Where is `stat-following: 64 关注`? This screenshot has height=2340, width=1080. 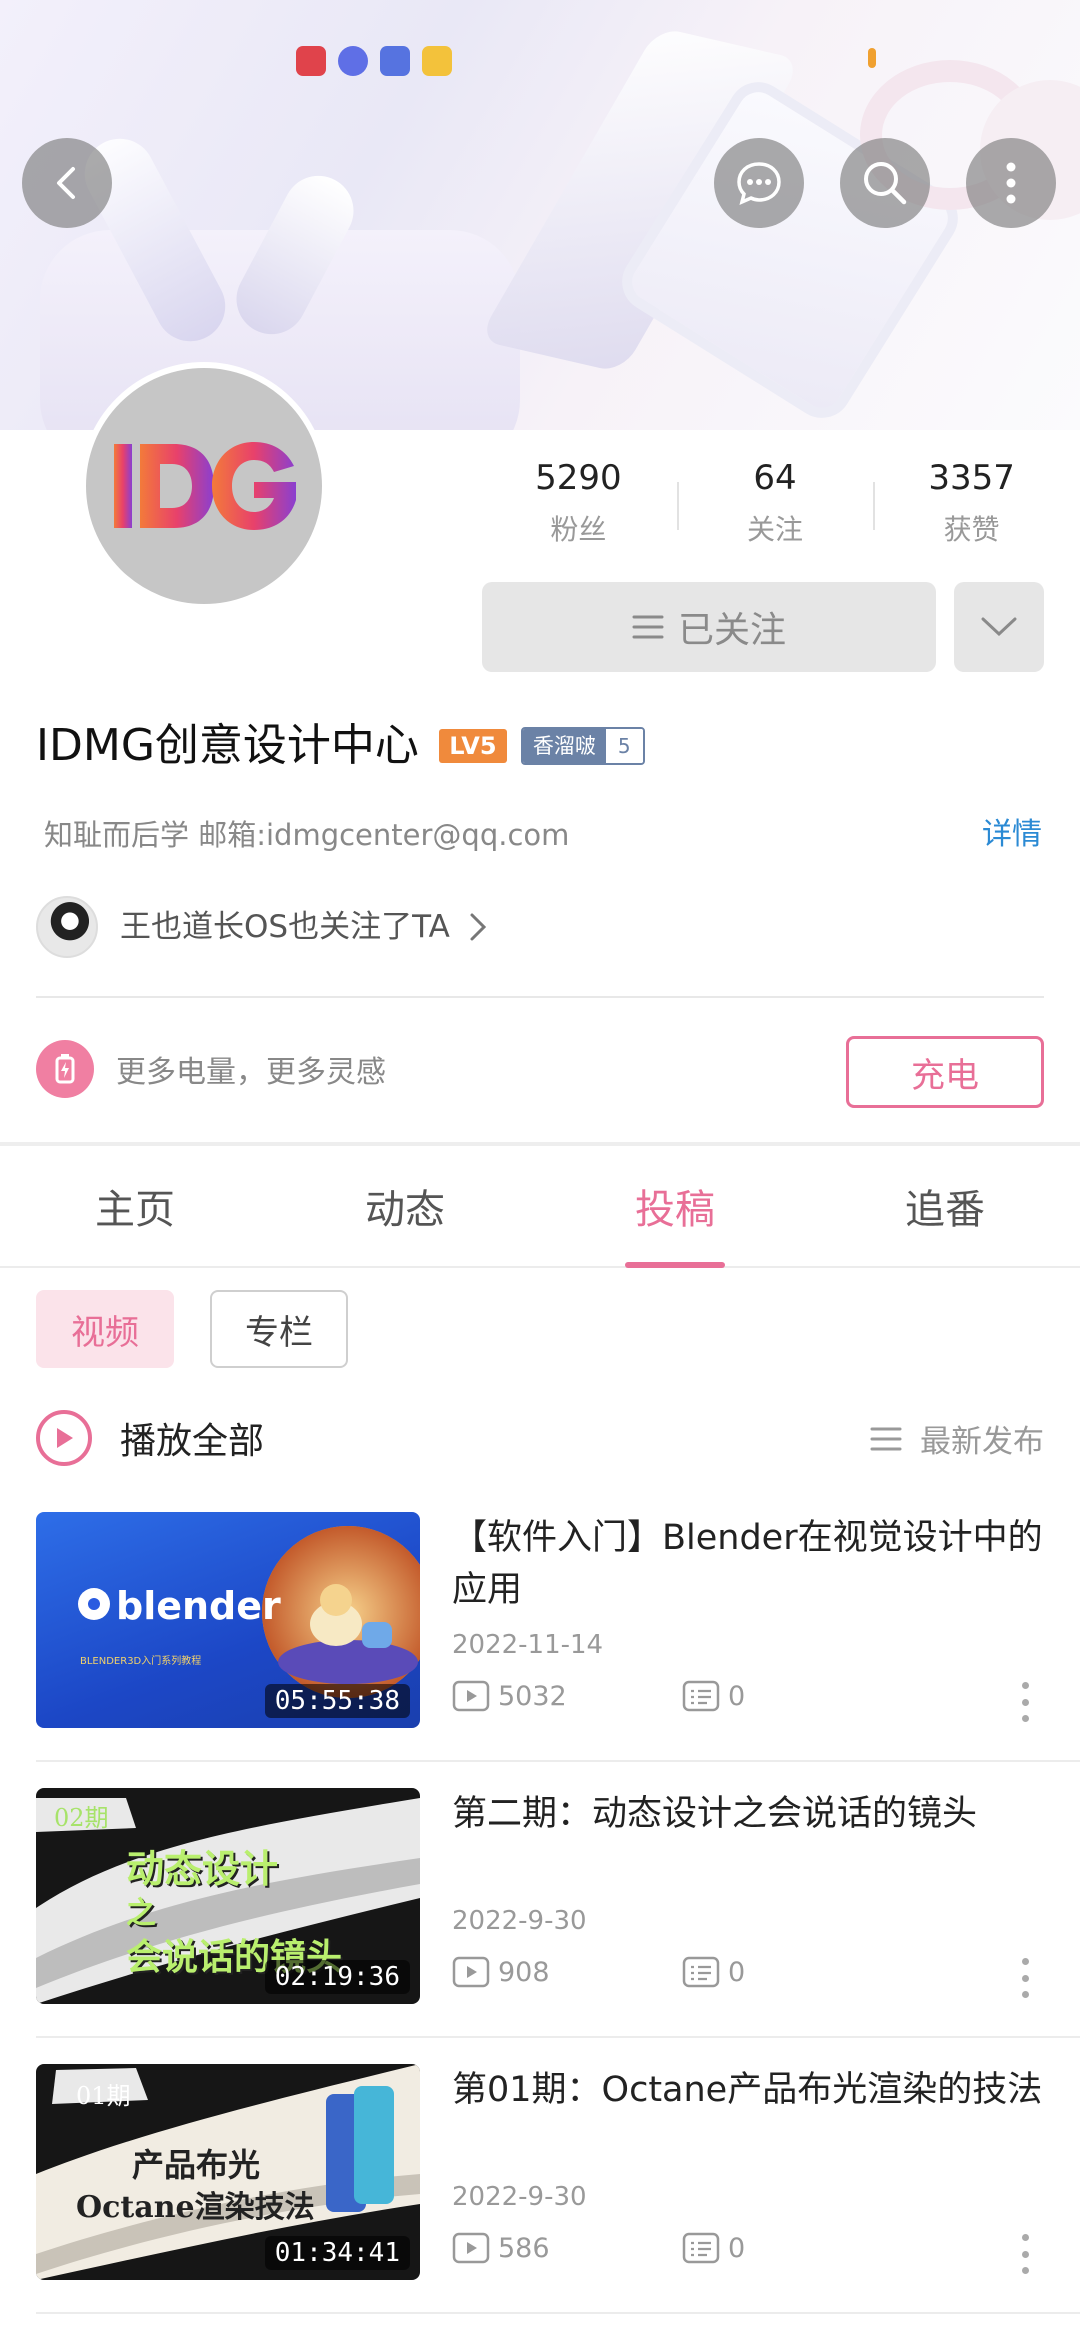
stat-following: 64 关注 is located at coordinates (775, 504).